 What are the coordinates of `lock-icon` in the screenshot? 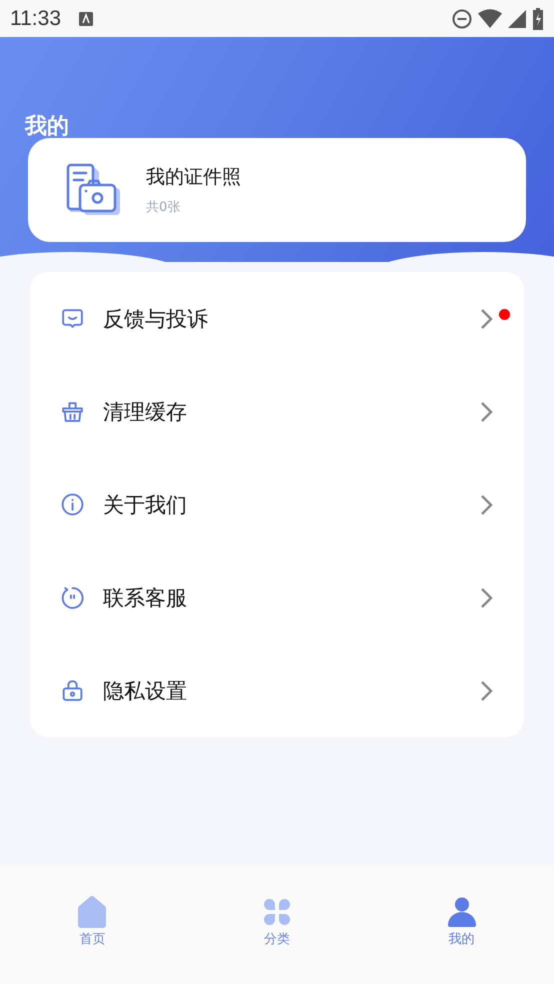 It's located at (72, 690).